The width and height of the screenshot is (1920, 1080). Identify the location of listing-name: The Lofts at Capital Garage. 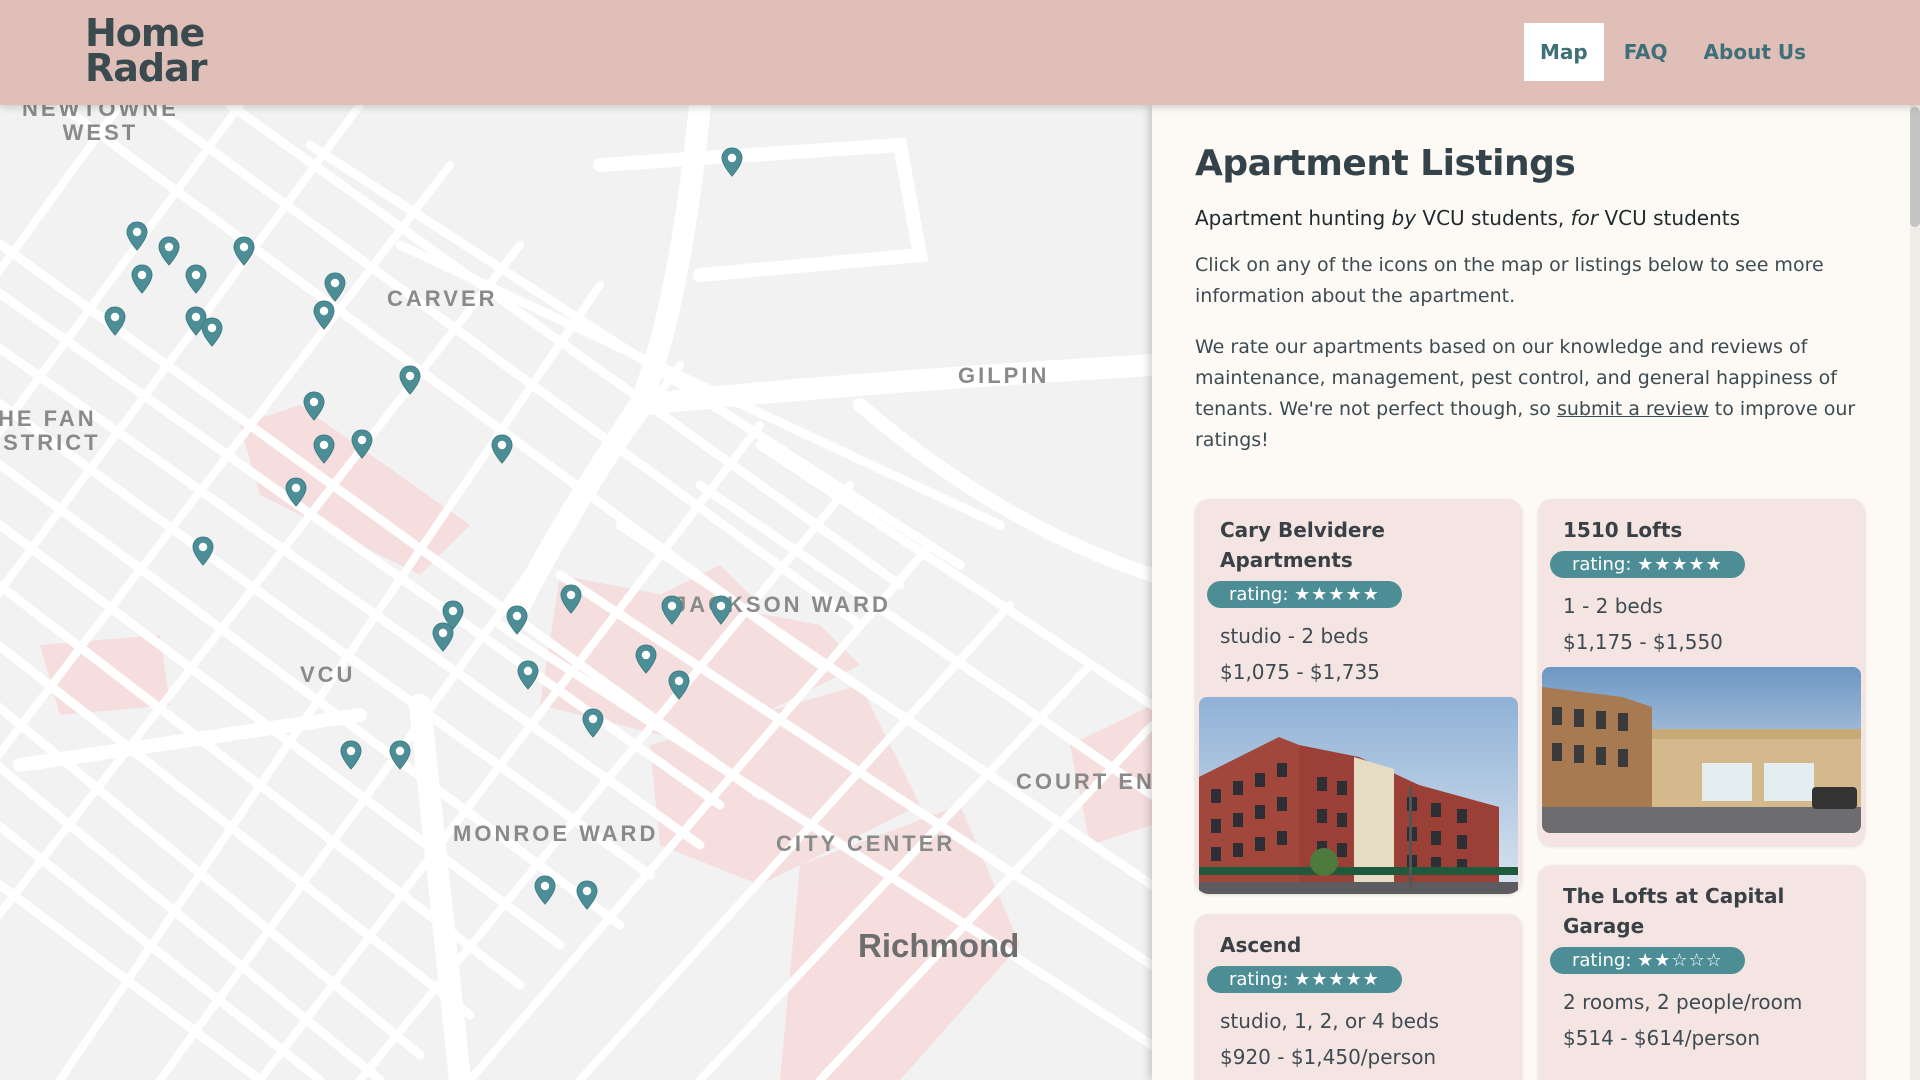
(1674, 911).